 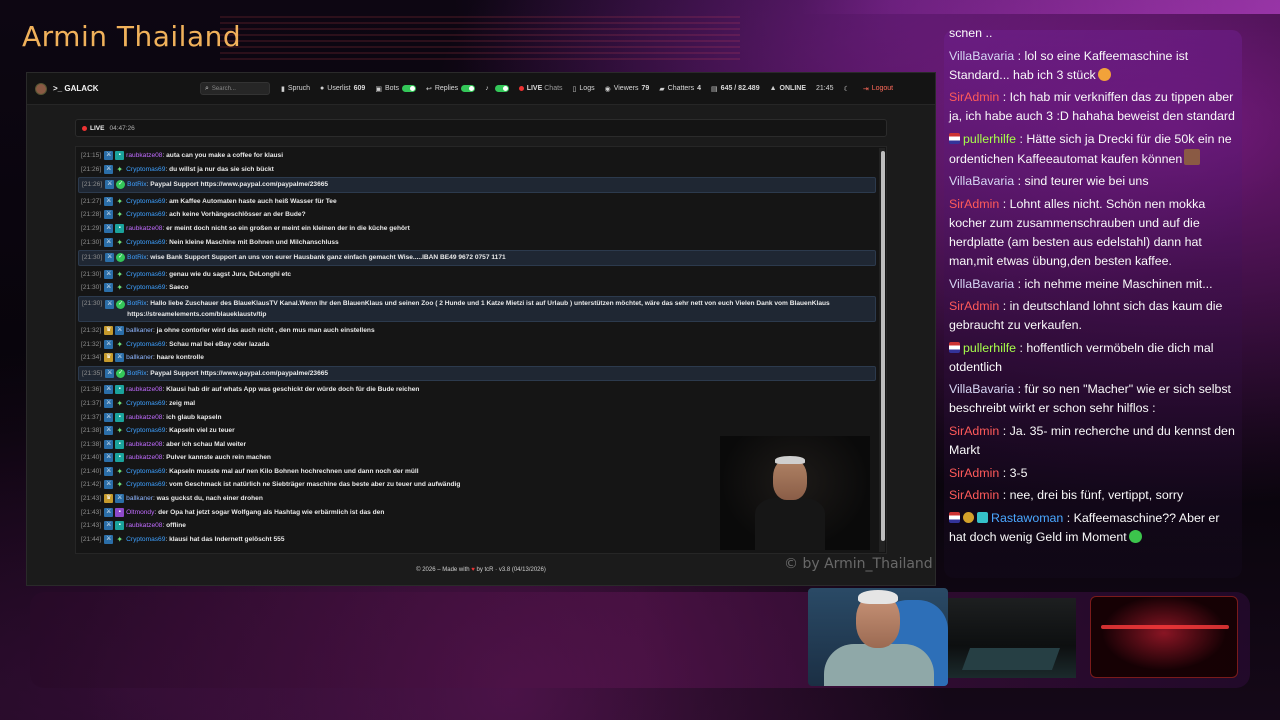 I want to click on bots-switch, so click(x=408, y=88).